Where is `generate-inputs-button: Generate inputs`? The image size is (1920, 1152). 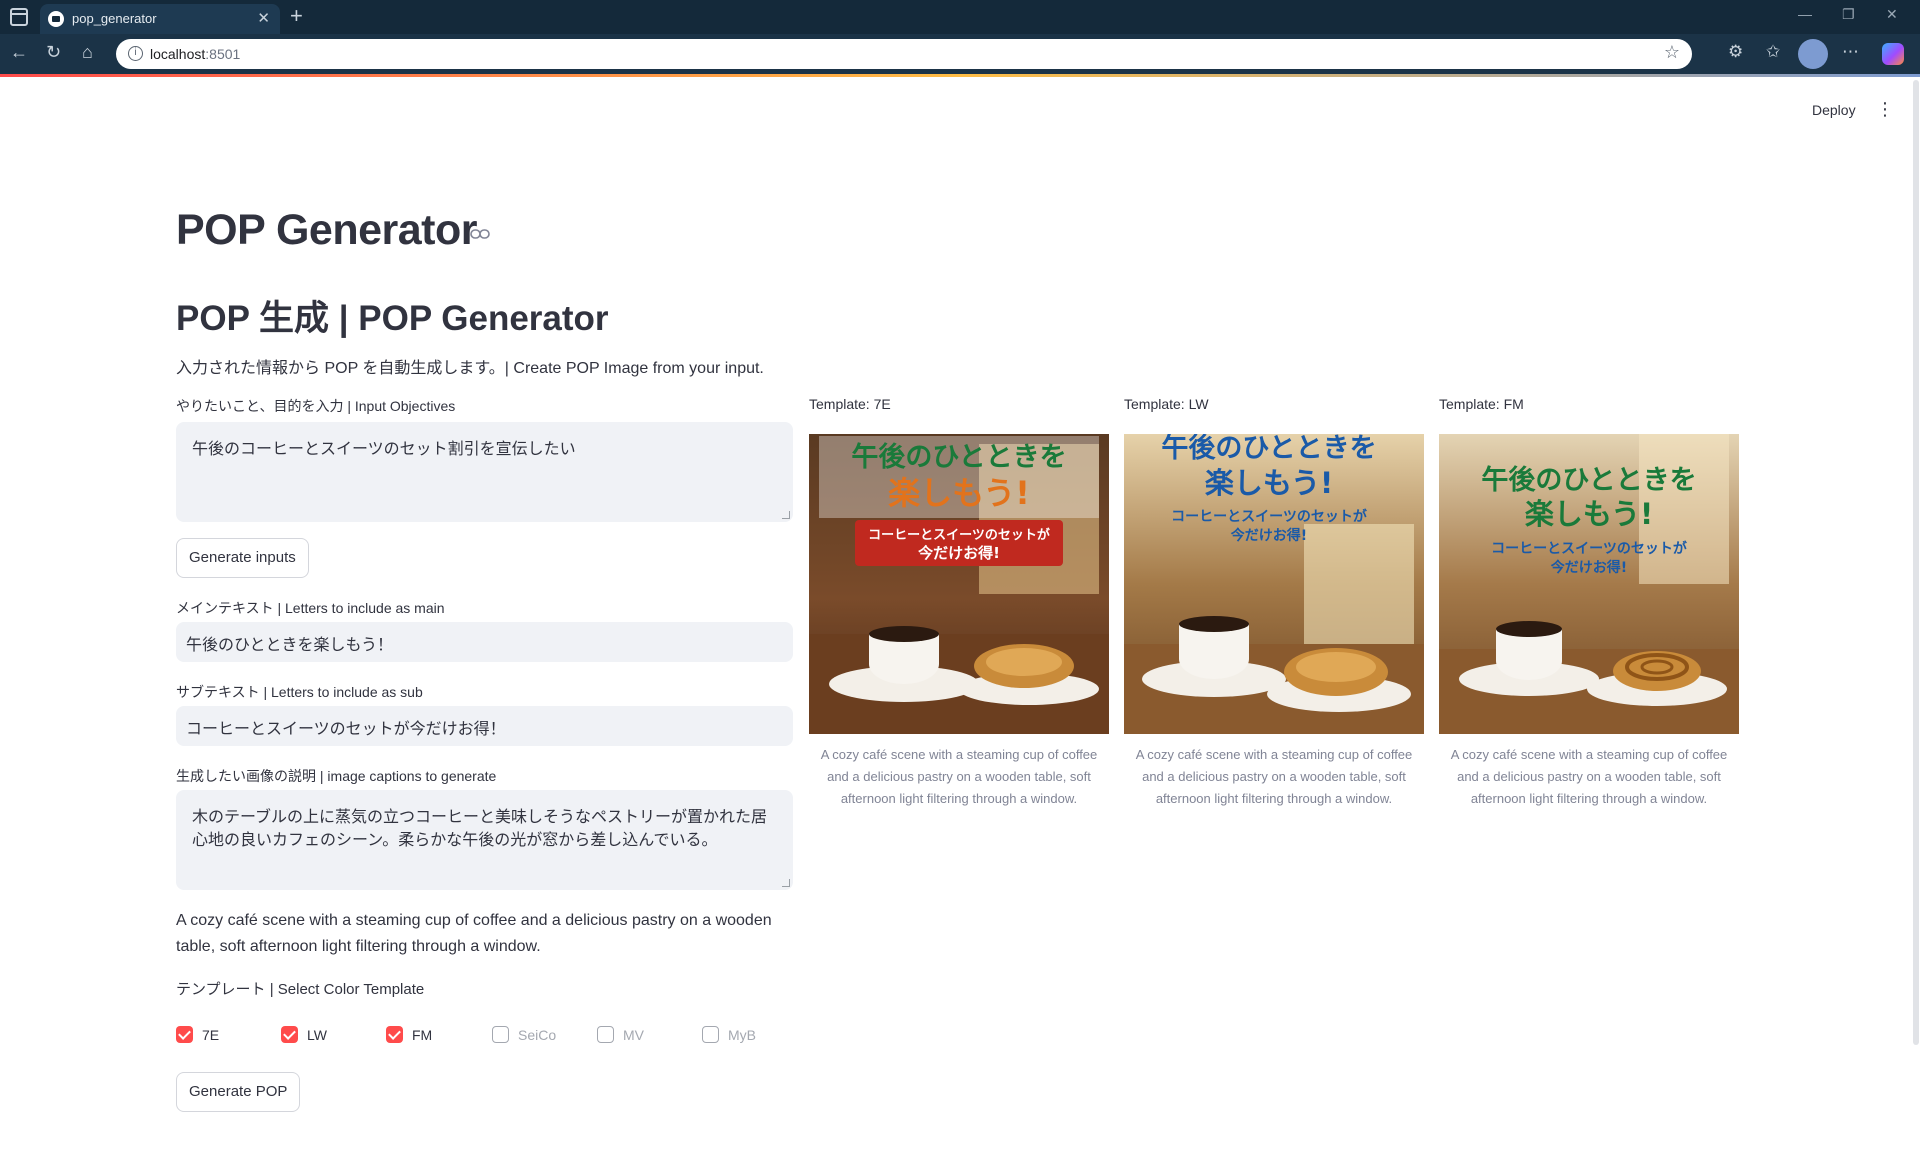
generate-inputs-button: Generate inputs is located at coordinates (242, 558).